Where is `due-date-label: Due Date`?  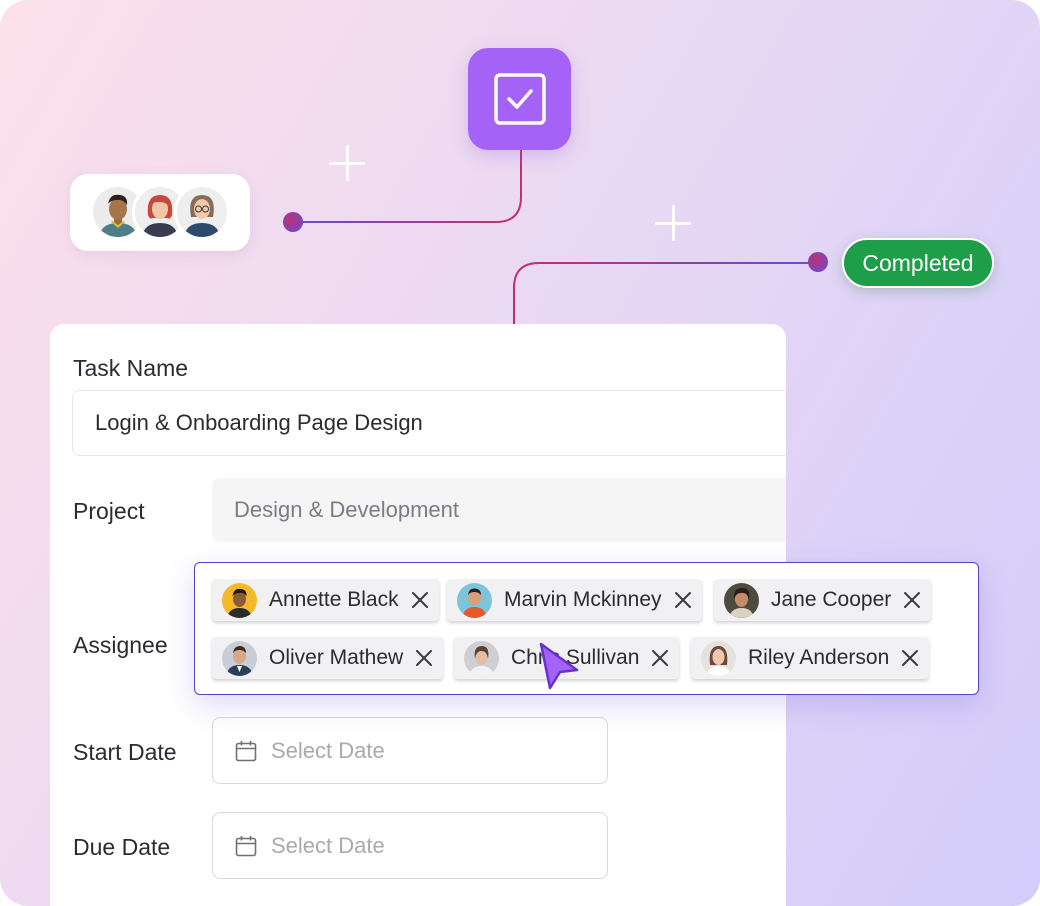 due-date-label: Due Date is located at coordinates (122, 847).